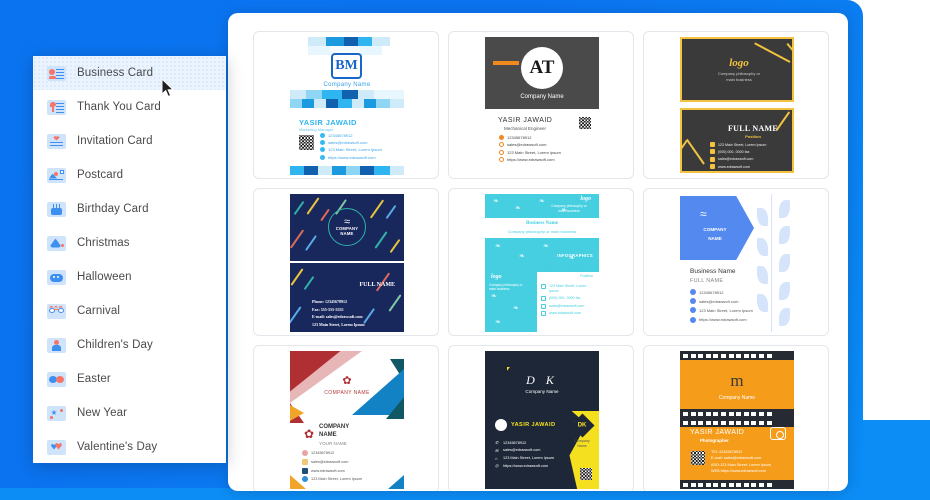 This screenshot has height=500, width=930. I want to click on sidebar-item-thank-you-card: Thank You Card, so click(129, 107).